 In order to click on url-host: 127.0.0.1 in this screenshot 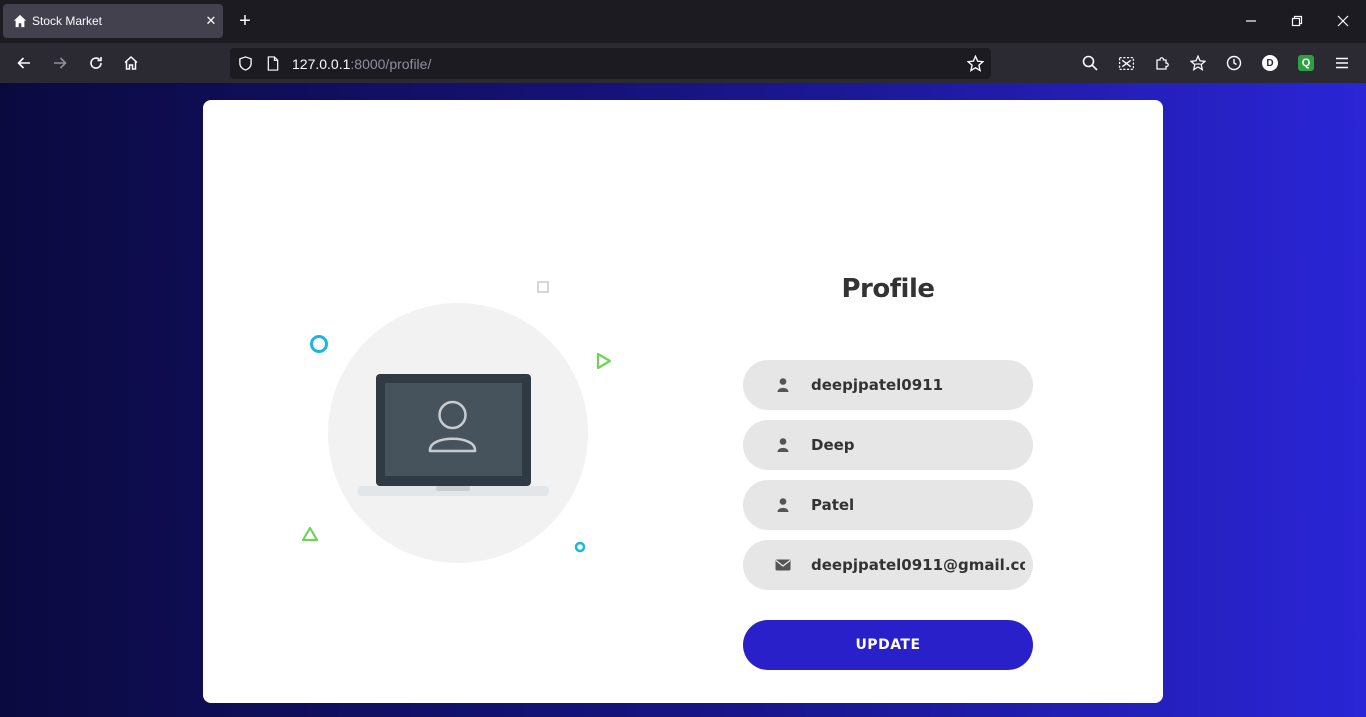, I will do `click(321, 64)`.